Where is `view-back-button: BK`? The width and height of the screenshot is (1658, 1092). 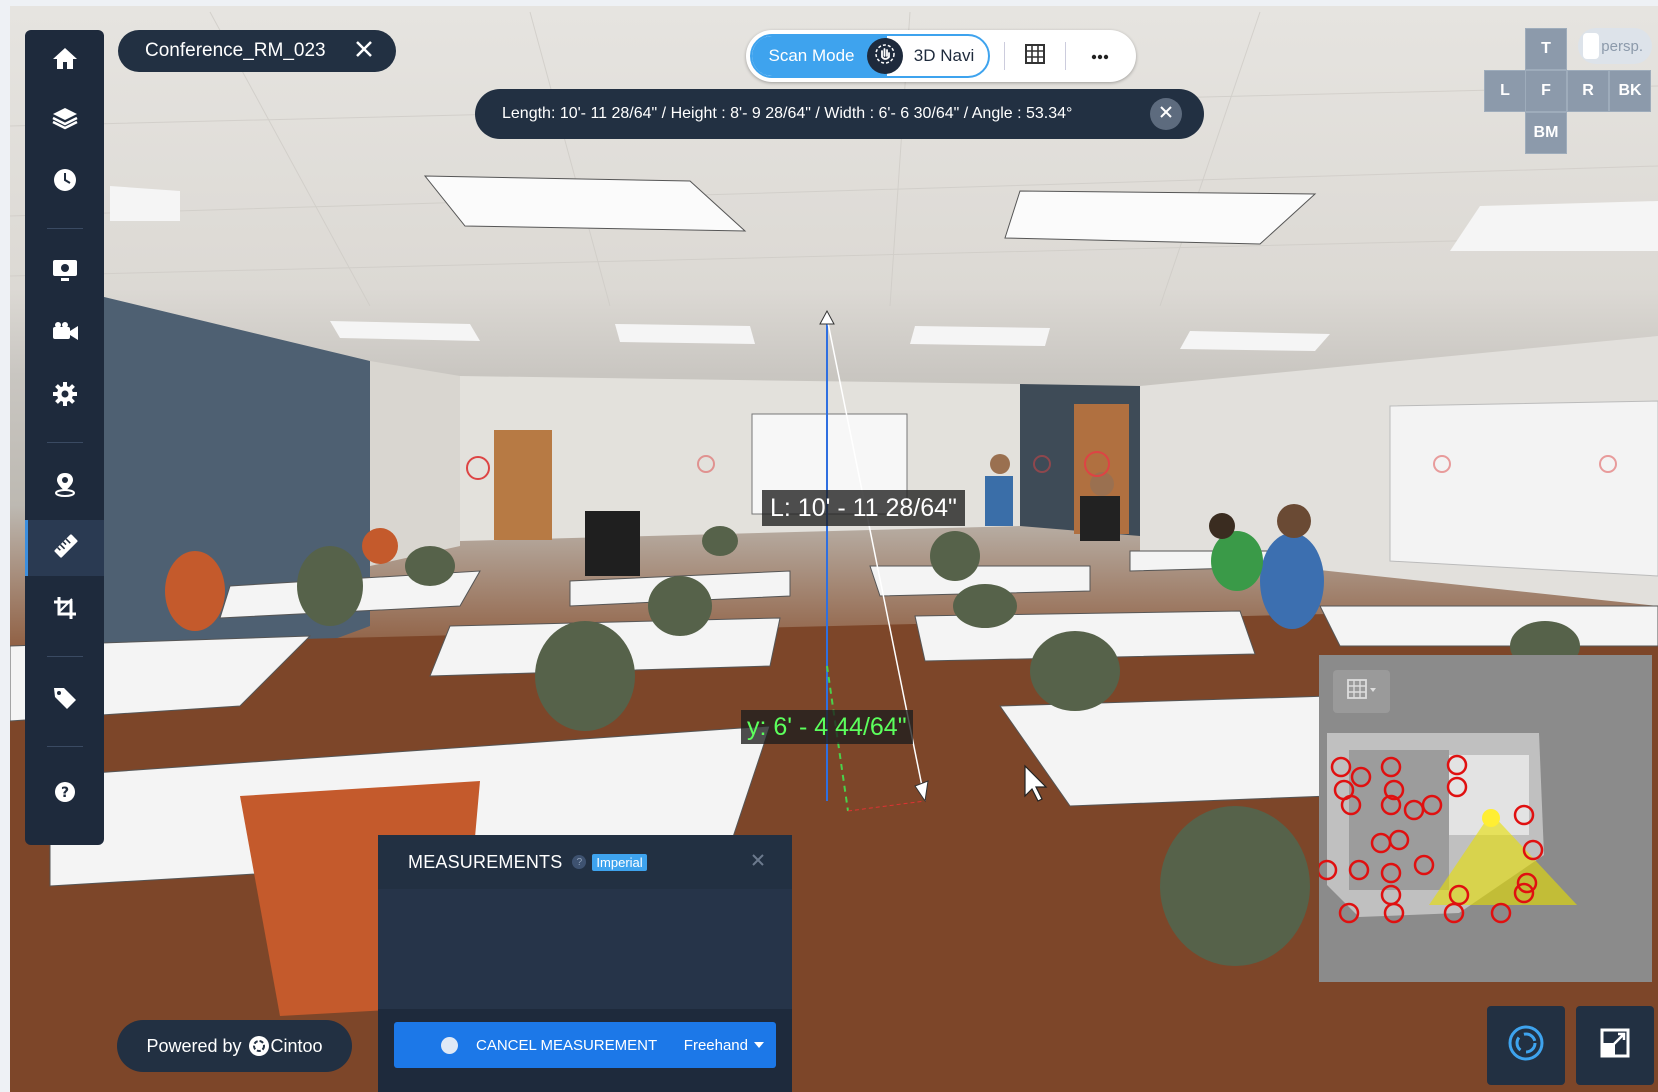 view-back-button: BK is located at coordinates (1630, 91).